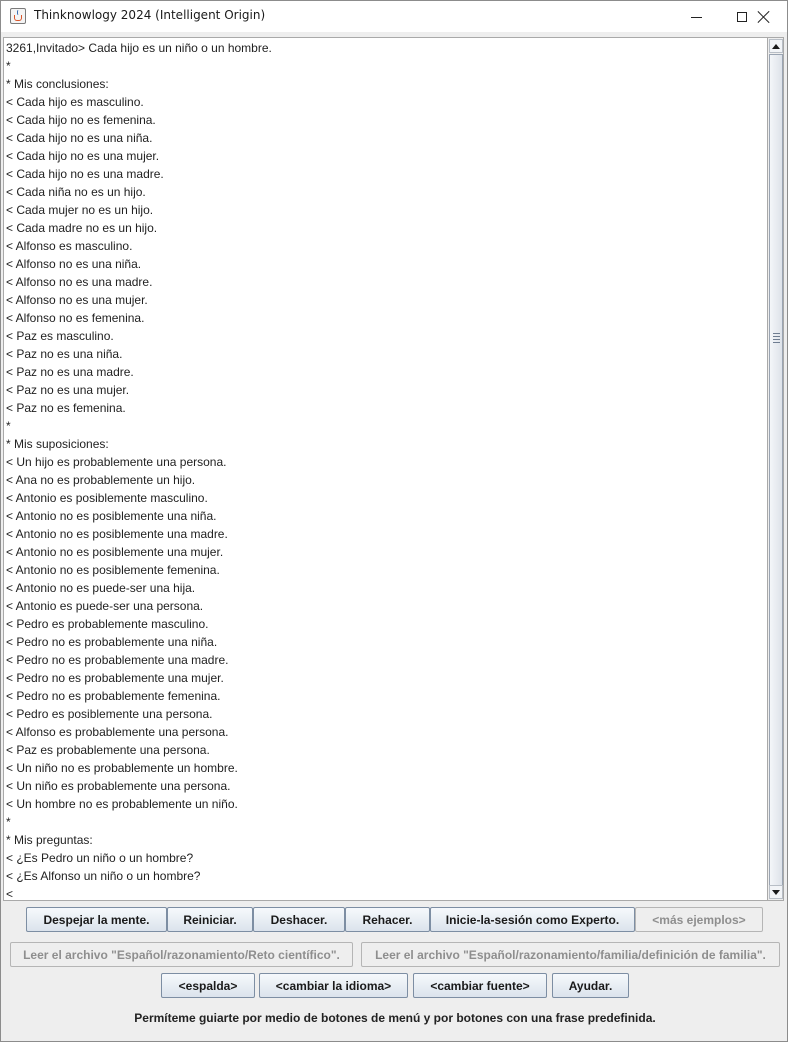 Image resolution: width=788 pixels, height=1042 pixels. I want to click on output-line: < Pedro no es probablemente una mujer., so click(115, 678).